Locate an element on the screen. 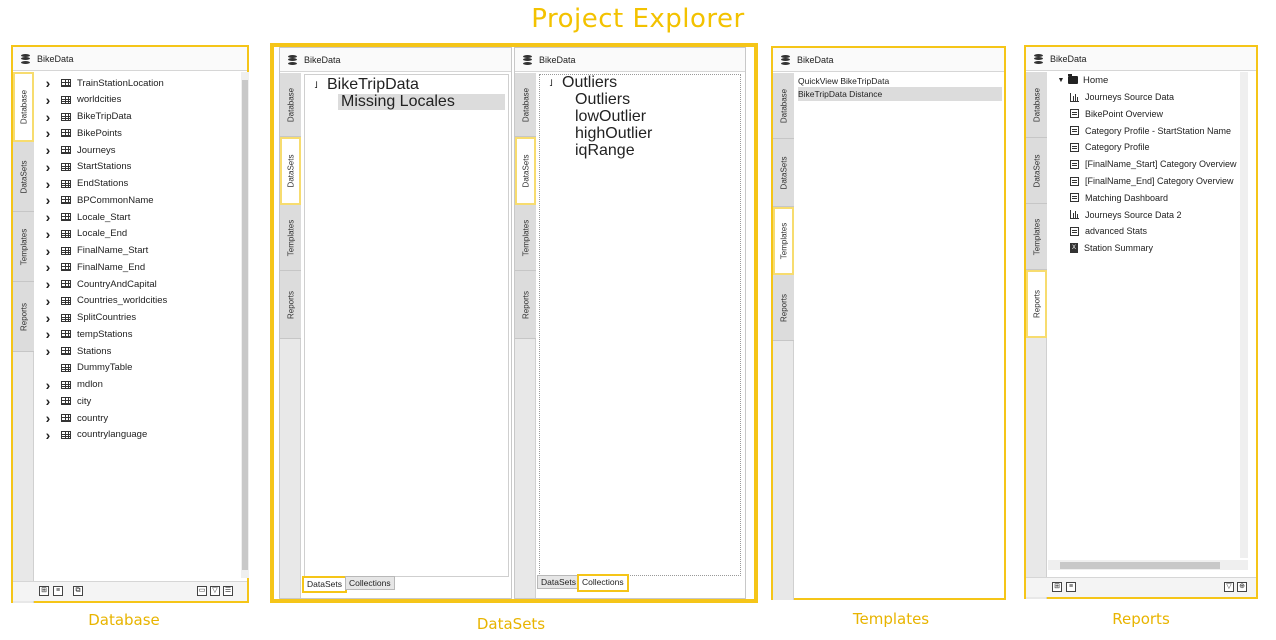  table-row: › Locale_Start is located at coordinates (87, 217).